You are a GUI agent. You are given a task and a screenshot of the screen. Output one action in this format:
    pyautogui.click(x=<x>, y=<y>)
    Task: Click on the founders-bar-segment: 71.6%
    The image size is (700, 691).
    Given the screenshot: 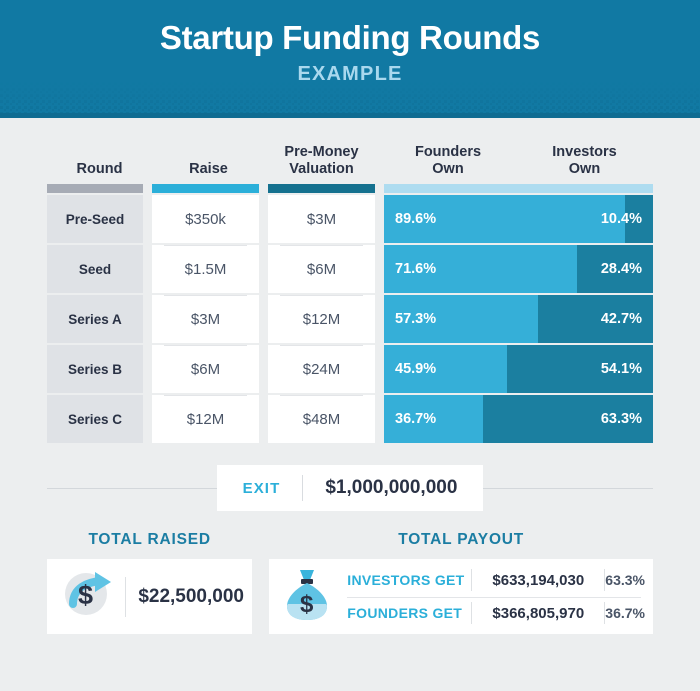 What is the action you would take?
    pyautogui.click(x=480, y=269)
    